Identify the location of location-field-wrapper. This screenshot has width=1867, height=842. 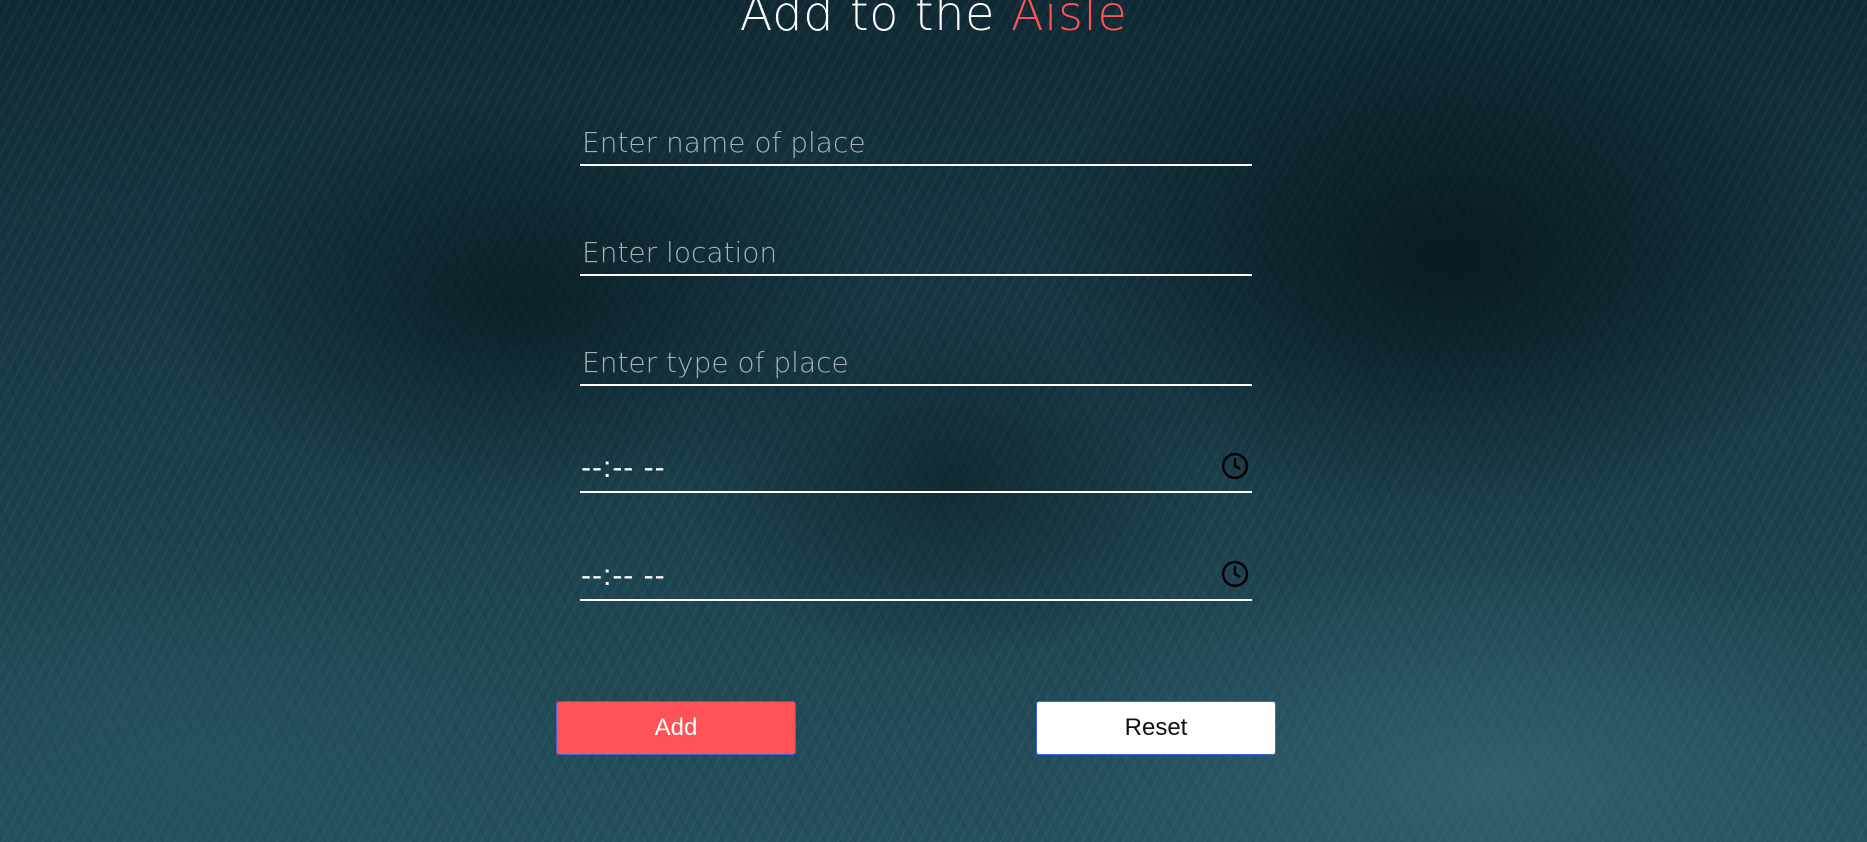
(916, 248).